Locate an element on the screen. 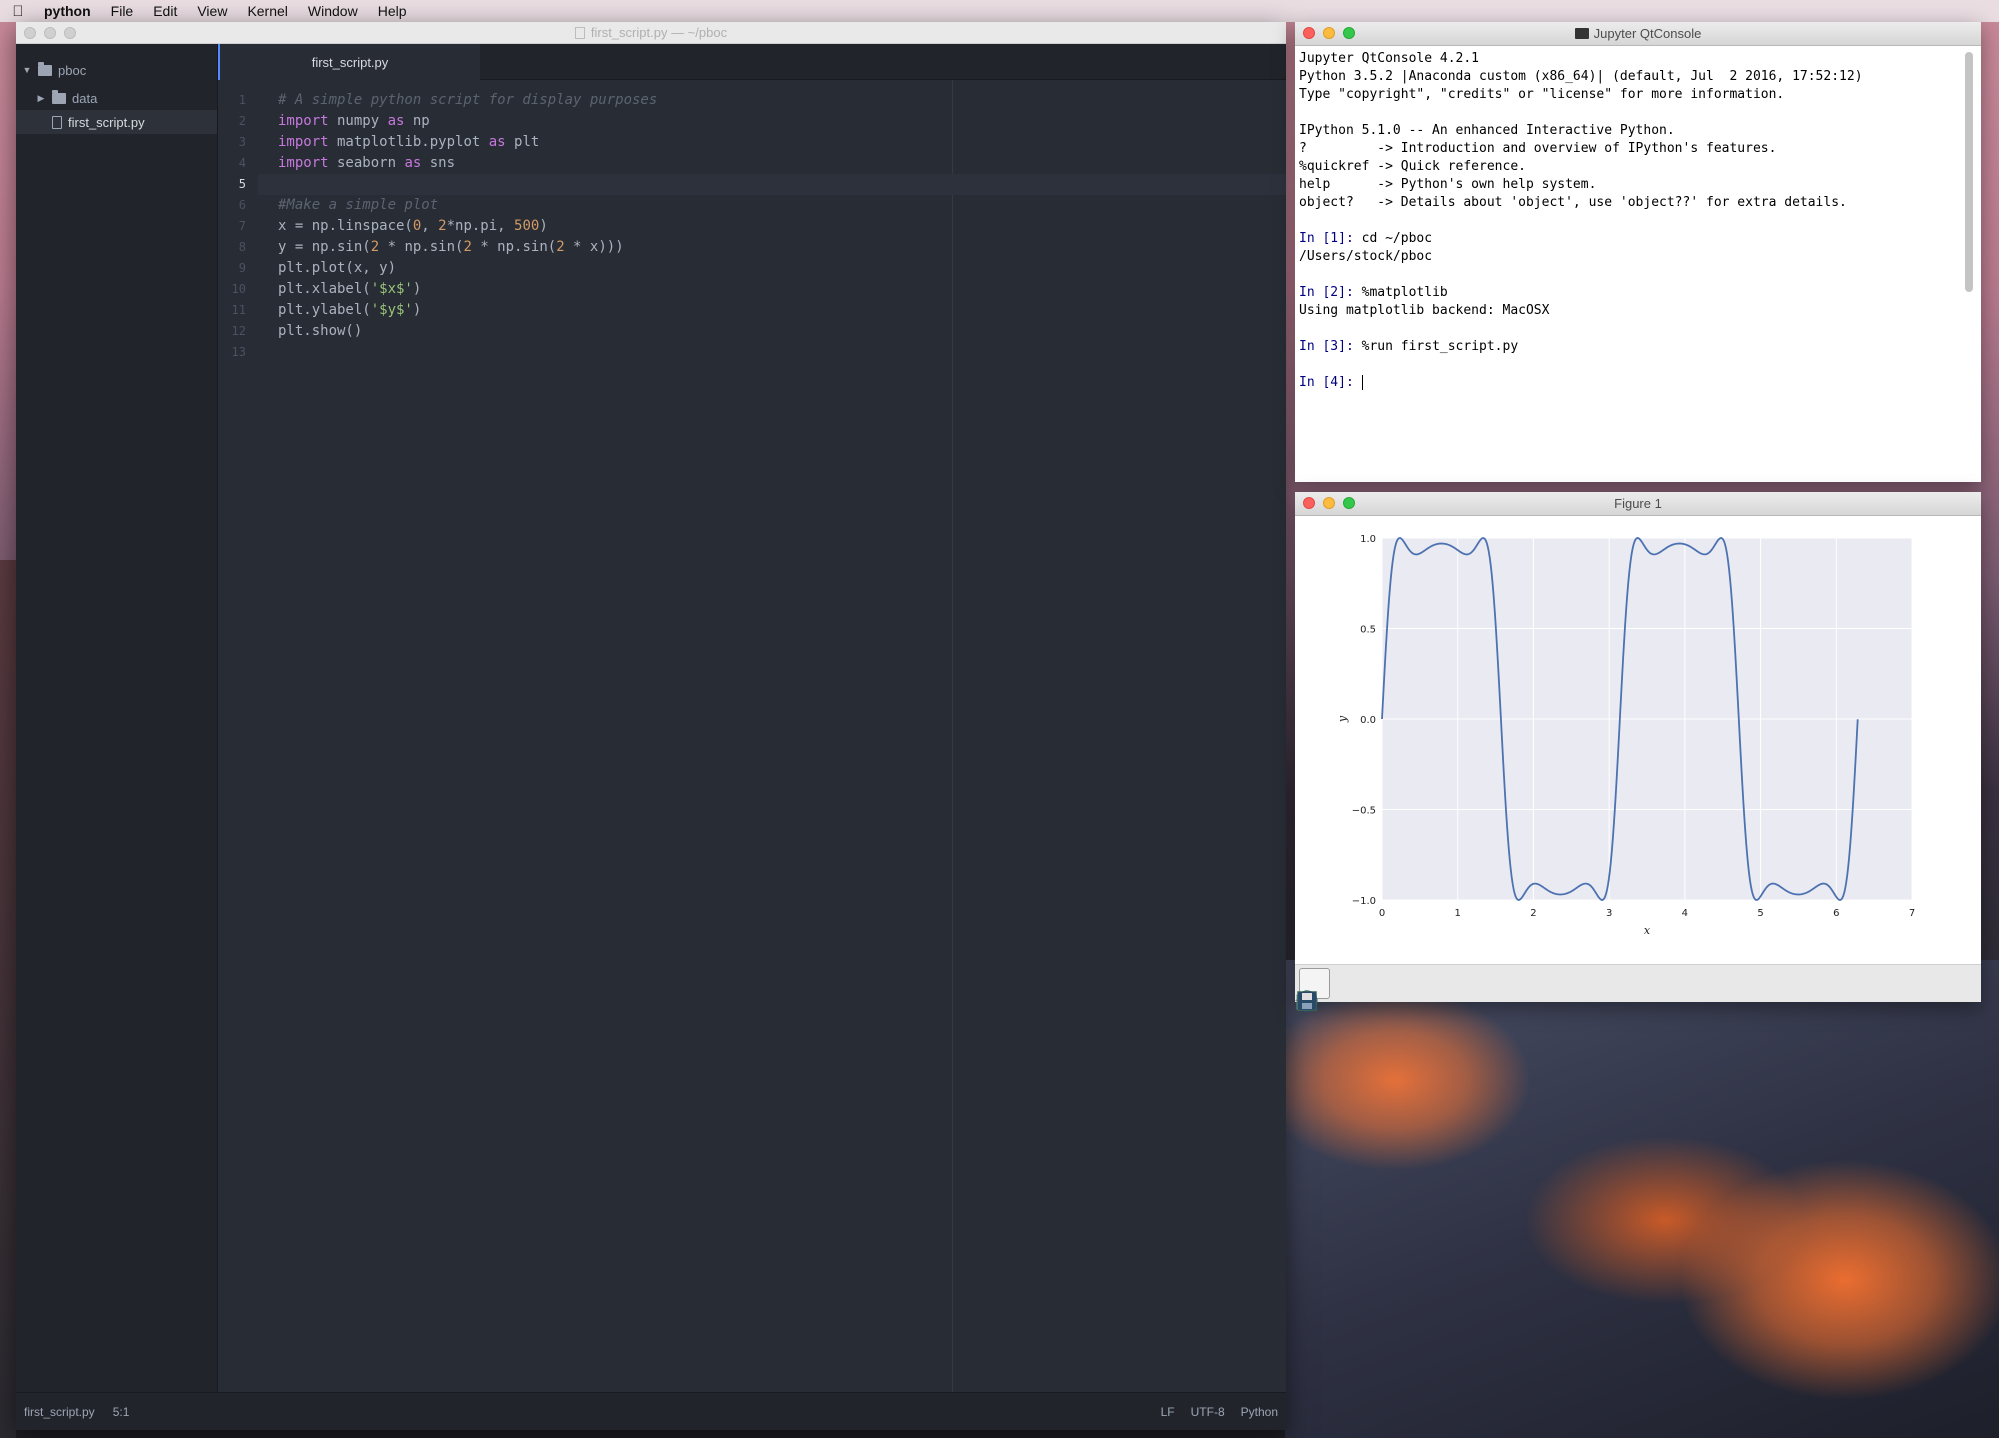 The image size is (1999, 1438). figure-titlebar: Figure 1 is located at coordinates (1638, 504).